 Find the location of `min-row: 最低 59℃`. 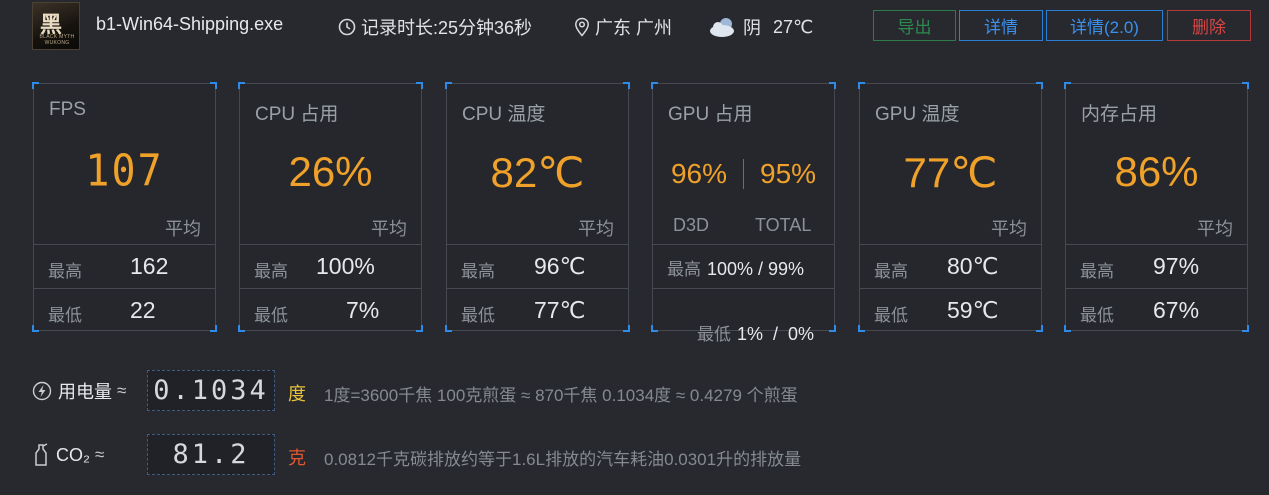

min-row: 最低 59℃ is located at coordinates (950, 310).